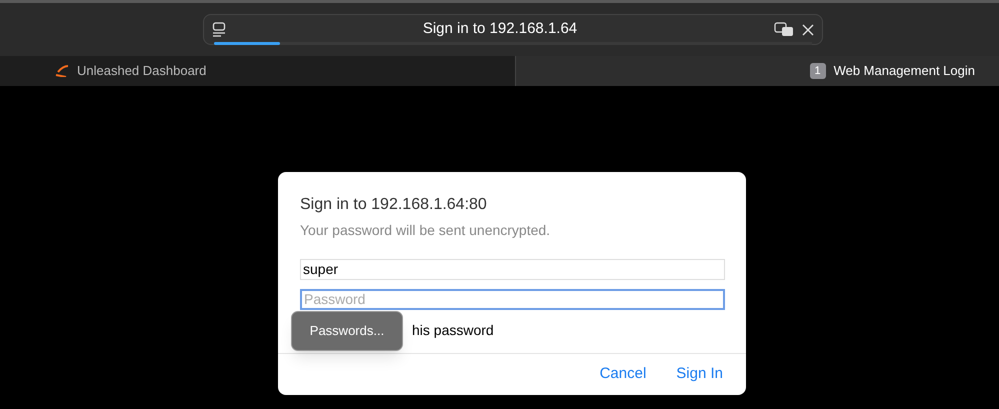 The height and width of the screenshot is (409, 999). What do you see at coordinates (258, 71) in the screenshot?
I see `browser-tab: Unleashed Dashboard` at bounding box center [258, 71].